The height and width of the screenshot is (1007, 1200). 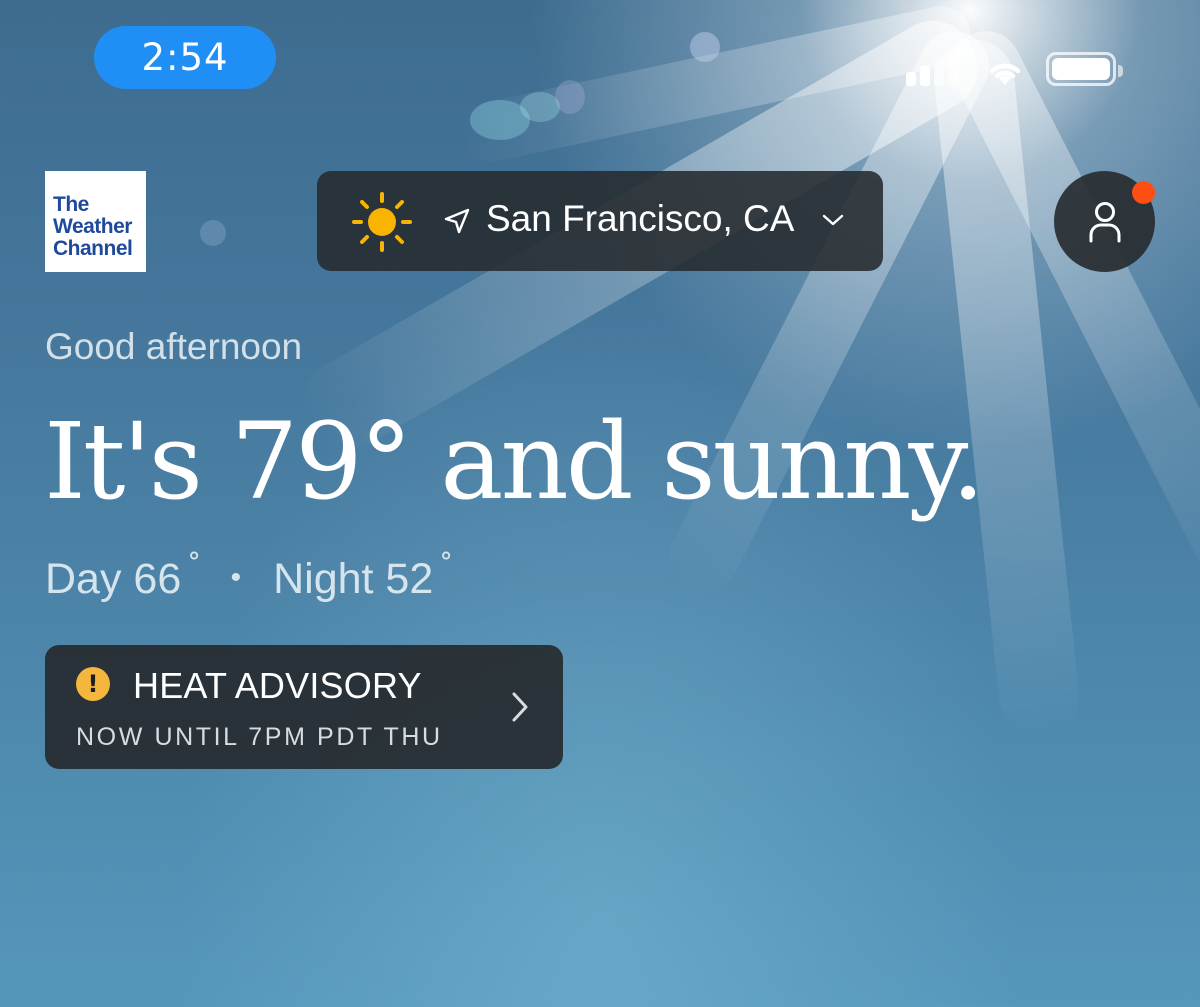 I want to click on day-night-temps: Day 66 ˚ • Night 52 ˚, so click(x=249, y=576).